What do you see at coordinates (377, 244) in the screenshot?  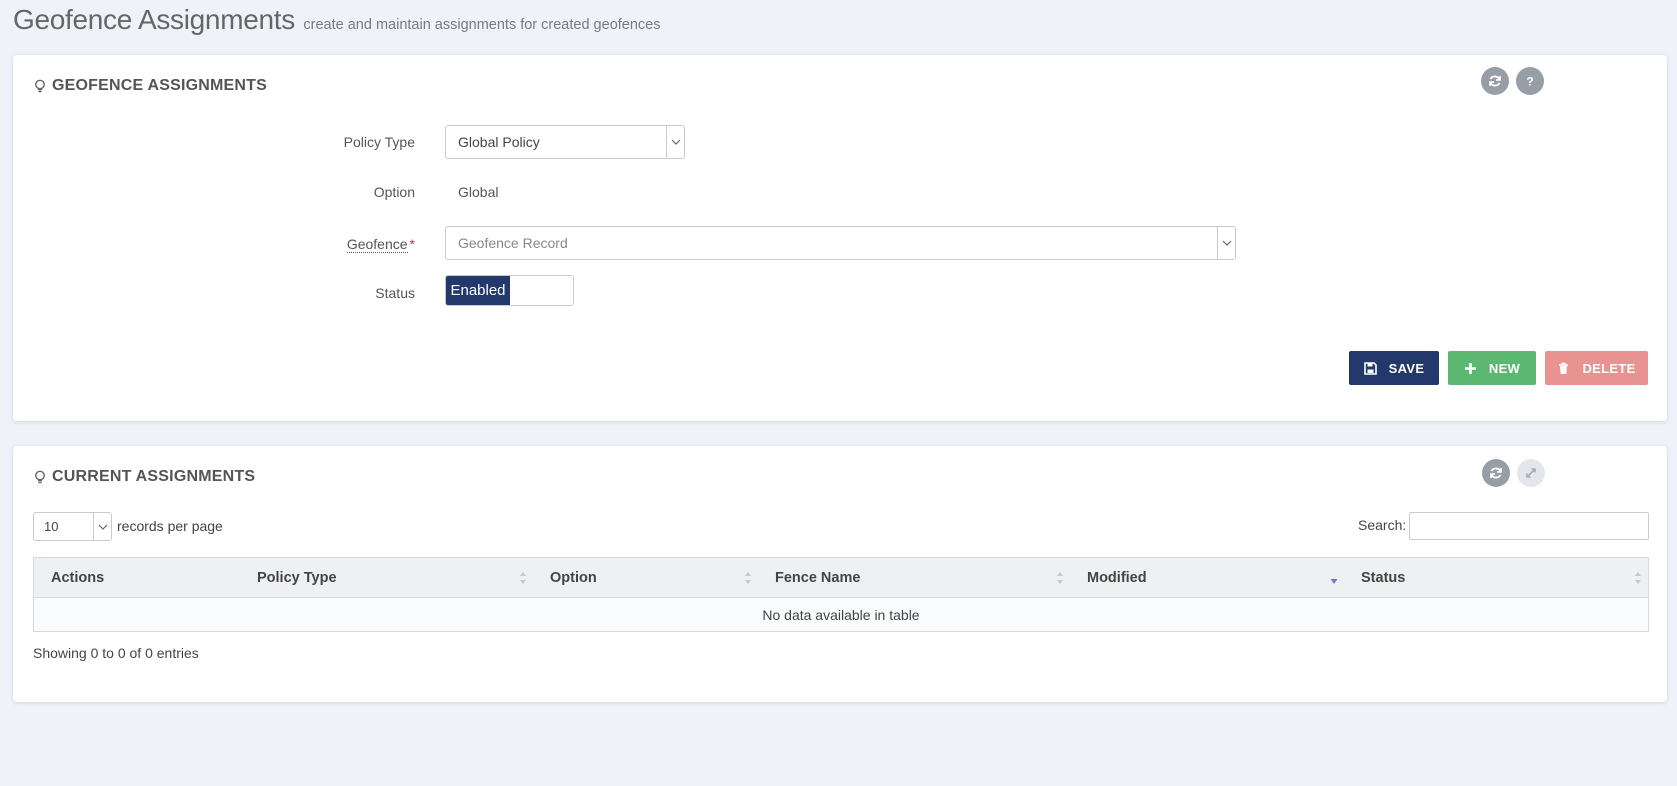 I see `geofence-label-text: Geofence` at bounding box center [377, 244].